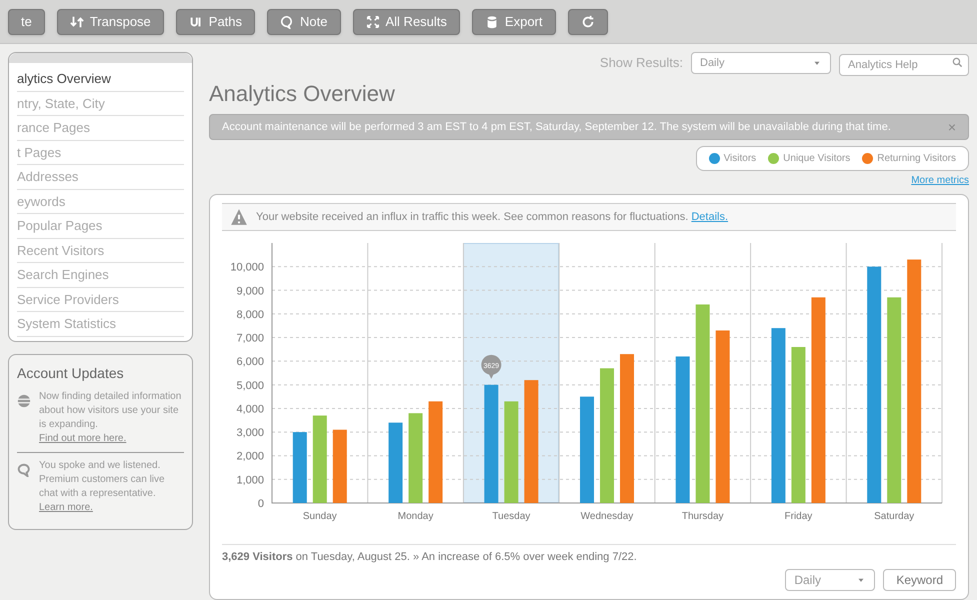 This screenshot has height=600, width=977. I want to click on sidebar-item: Service Providers, so click(100, 300).